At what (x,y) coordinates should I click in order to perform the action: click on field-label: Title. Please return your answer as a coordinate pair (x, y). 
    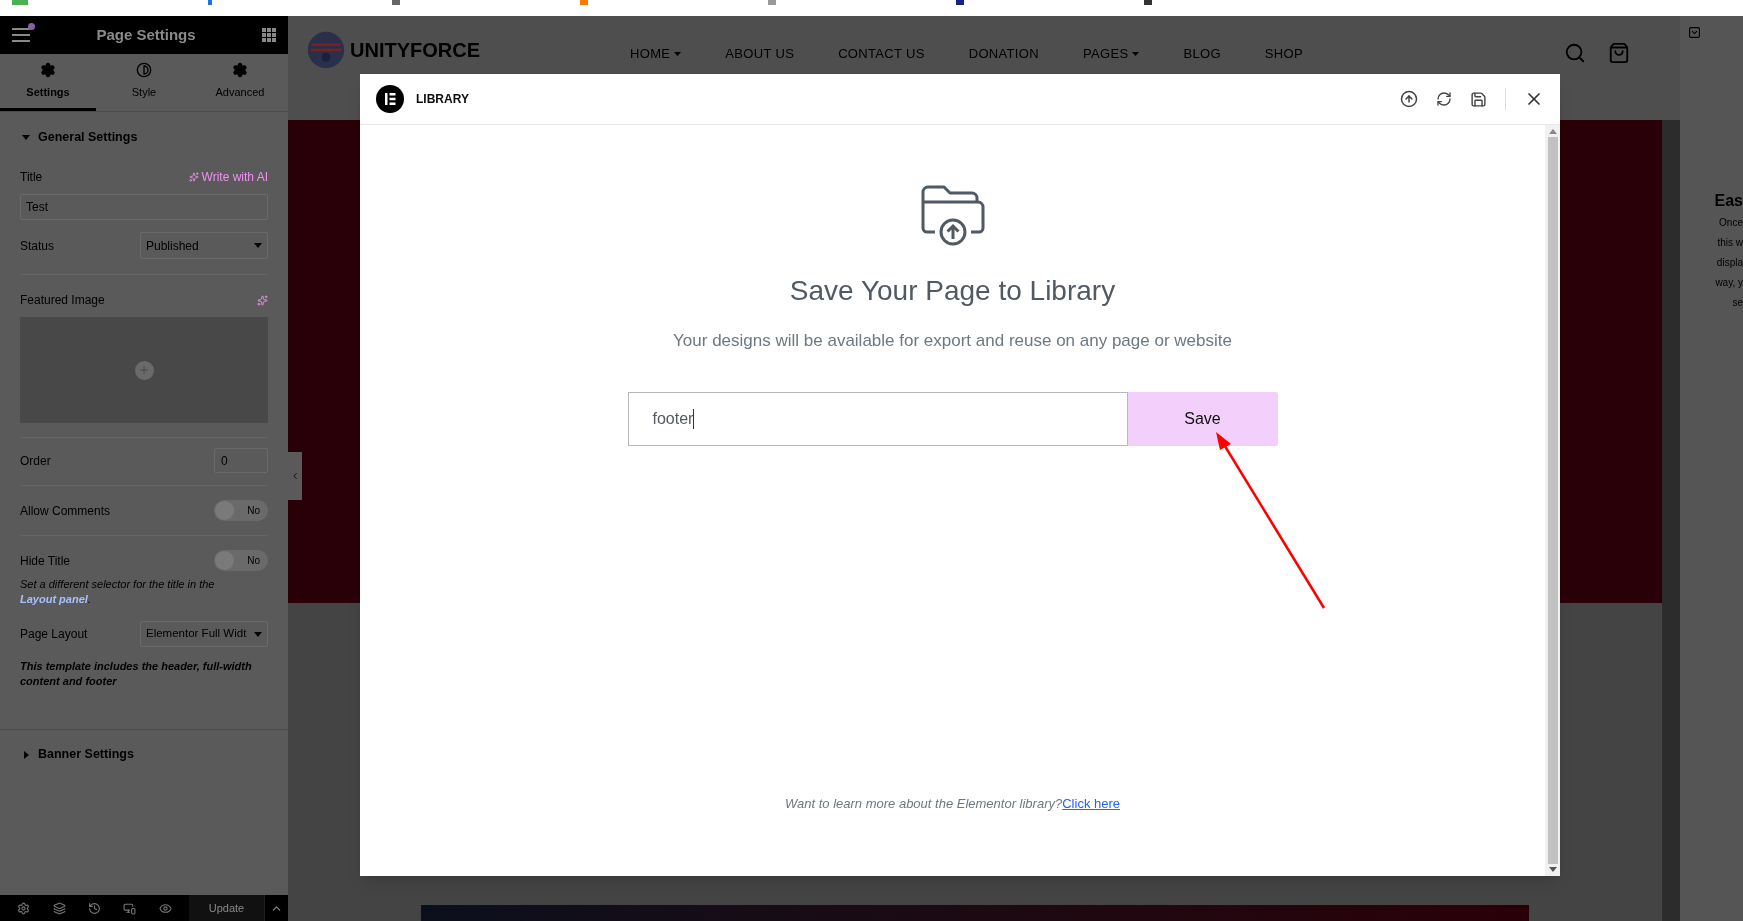
    Looking at the image, I should click on (31, 177).